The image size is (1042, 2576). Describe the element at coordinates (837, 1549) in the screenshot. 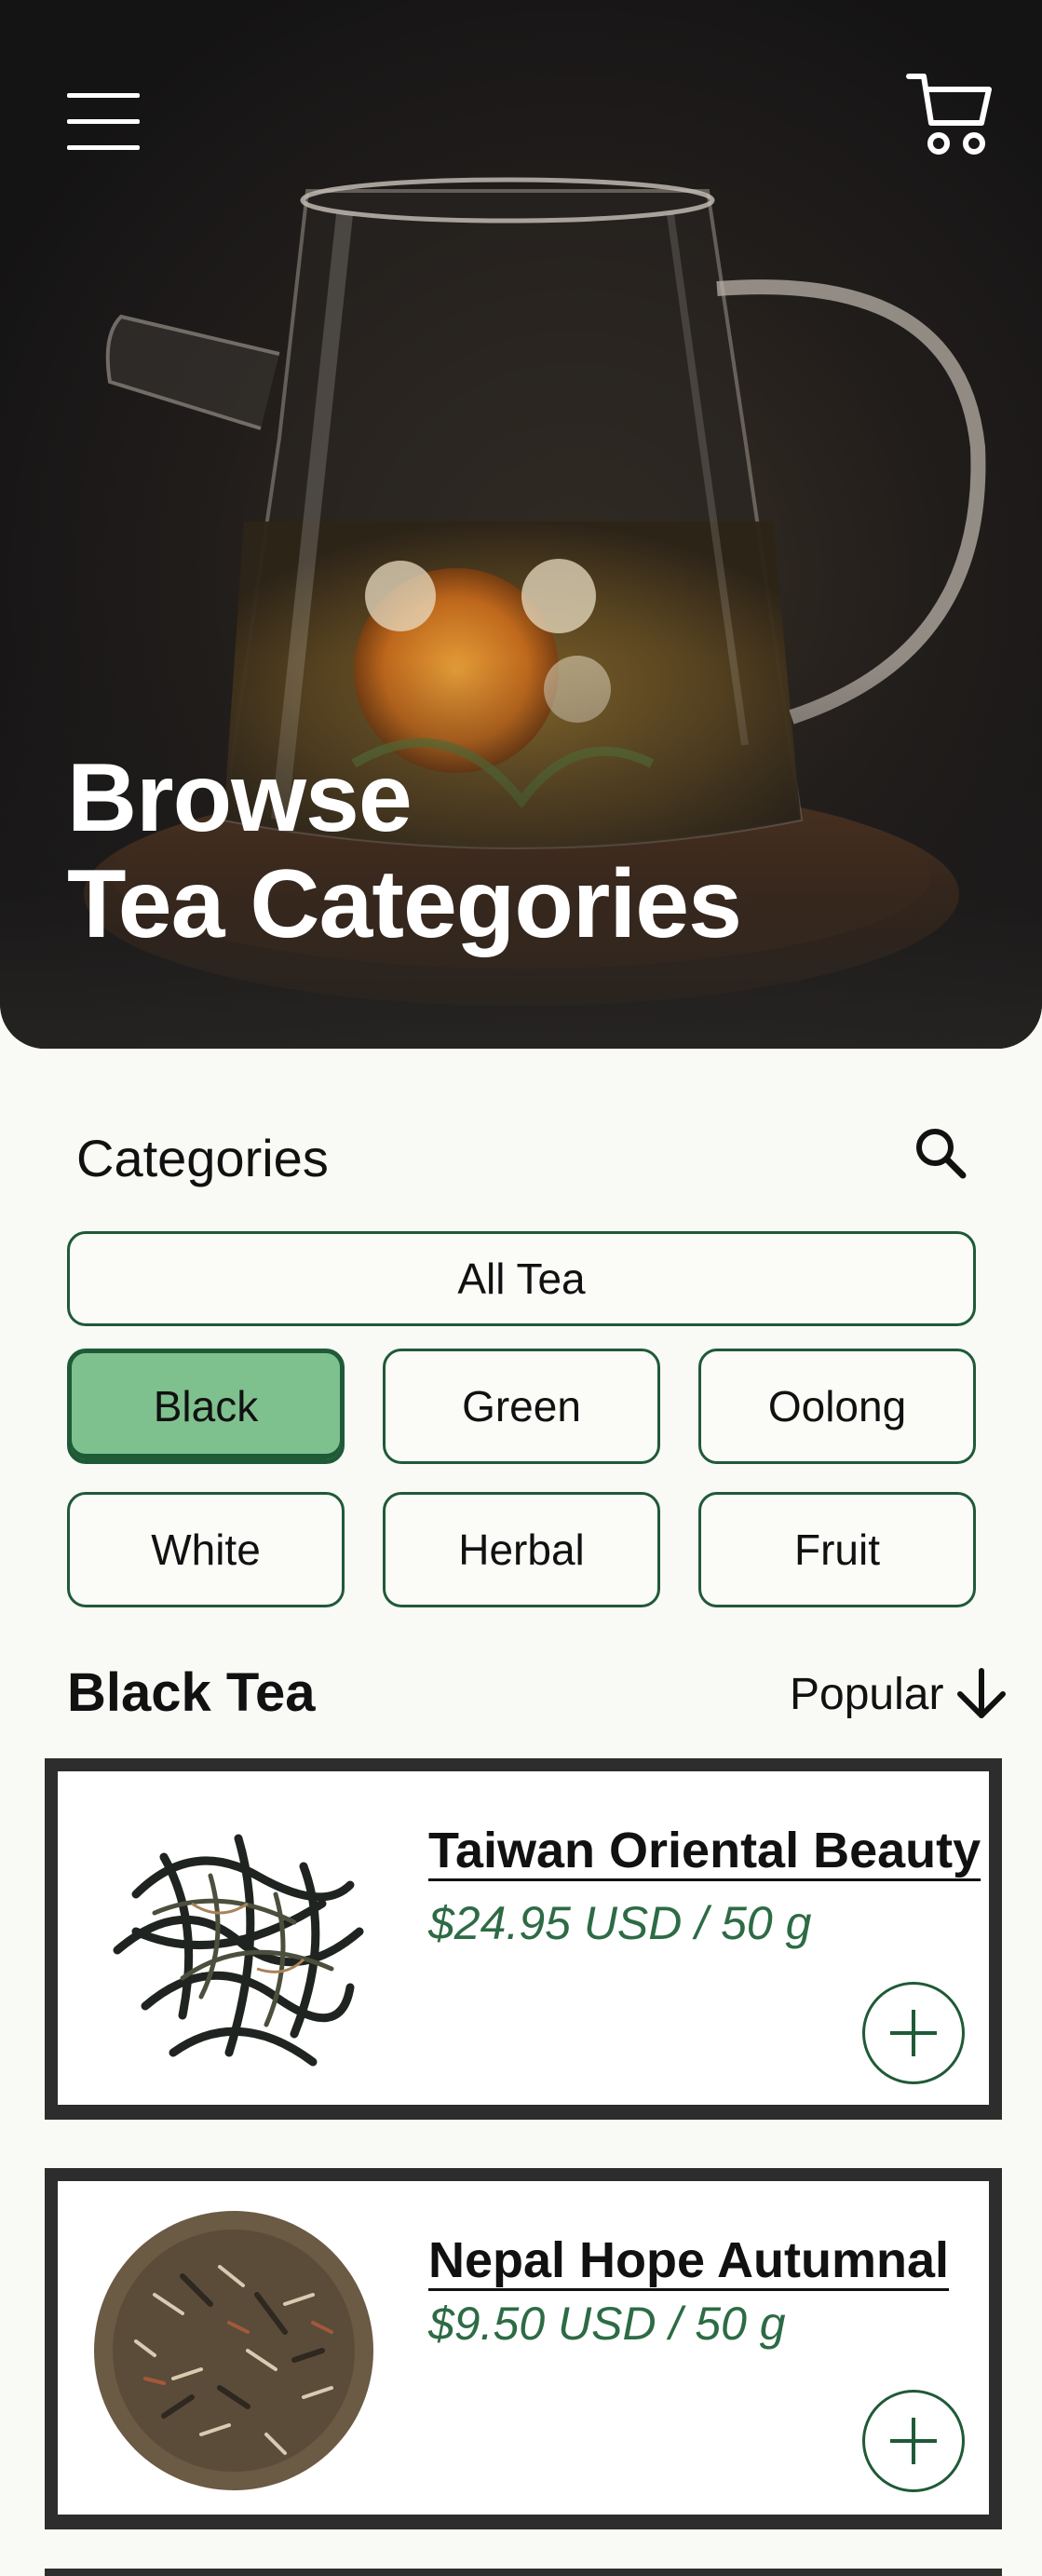

I see `category-fruit-button: Fruit` at that location.